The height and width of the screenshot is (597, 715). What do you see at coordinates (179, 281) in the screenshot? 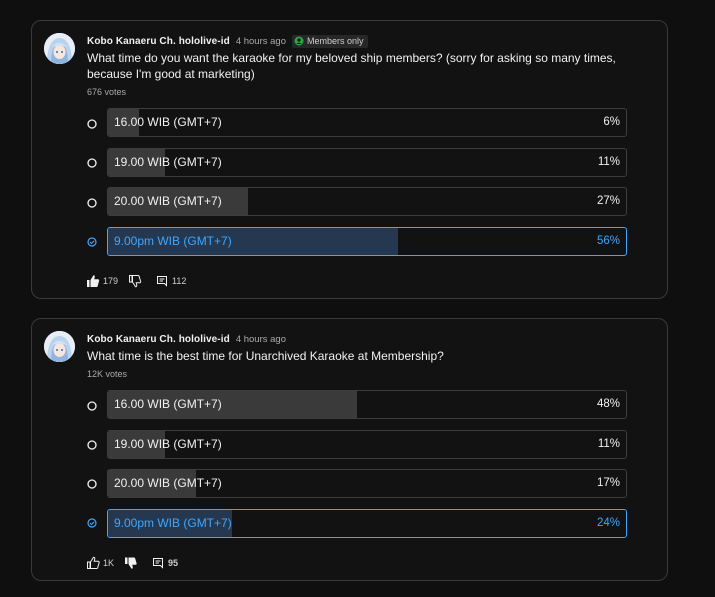
I see `comment-count: 112` at bounding box center [179, 281].